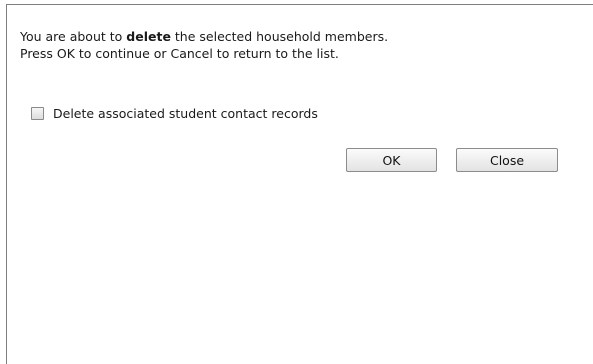 Image resolution: width=593 pixels, height=364 pixels. I want to click on message-emphasis: delete, so click(148, 36).